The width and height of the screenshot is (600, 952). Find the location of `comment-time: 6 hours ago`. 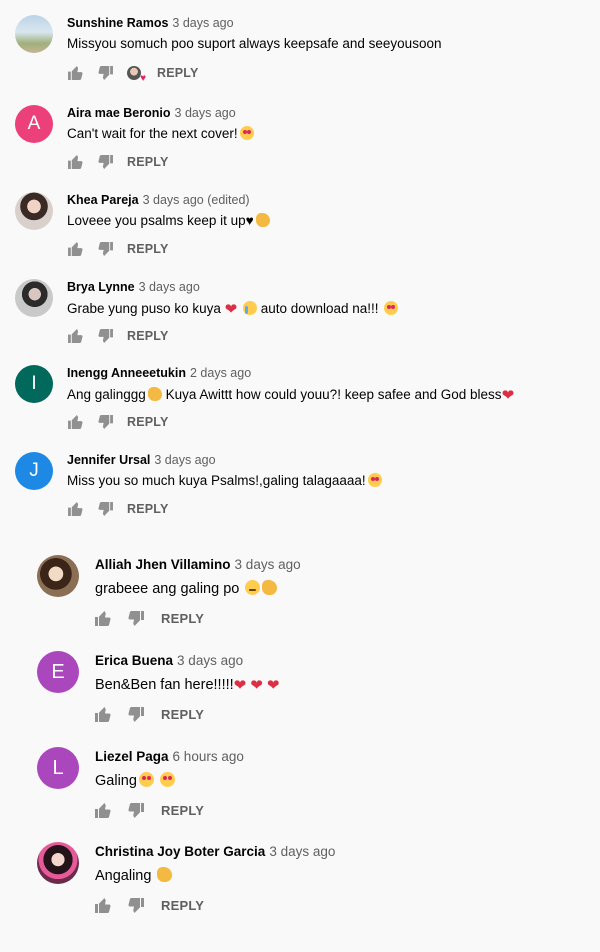

comment-time: 6 hours ago is located at coordinates (208, 756).